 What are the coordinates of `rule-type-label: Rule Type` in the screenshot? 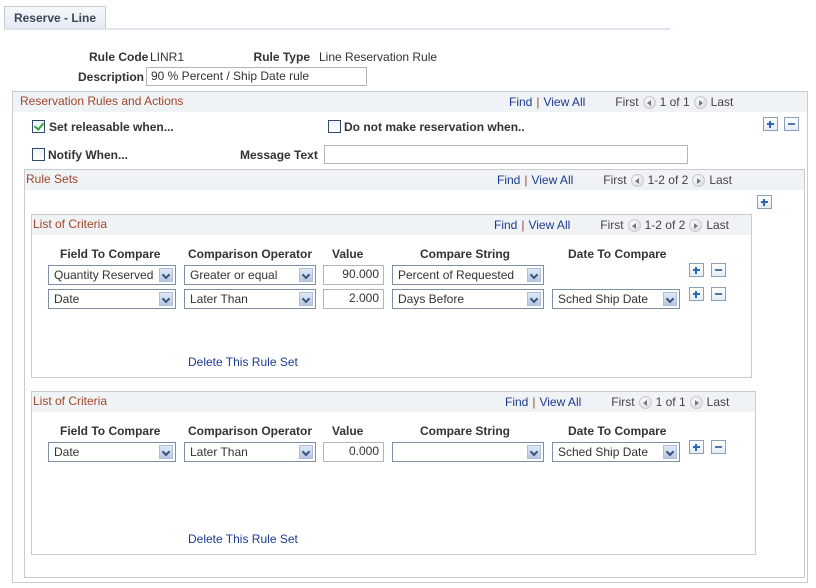 It's located at (281, 57).